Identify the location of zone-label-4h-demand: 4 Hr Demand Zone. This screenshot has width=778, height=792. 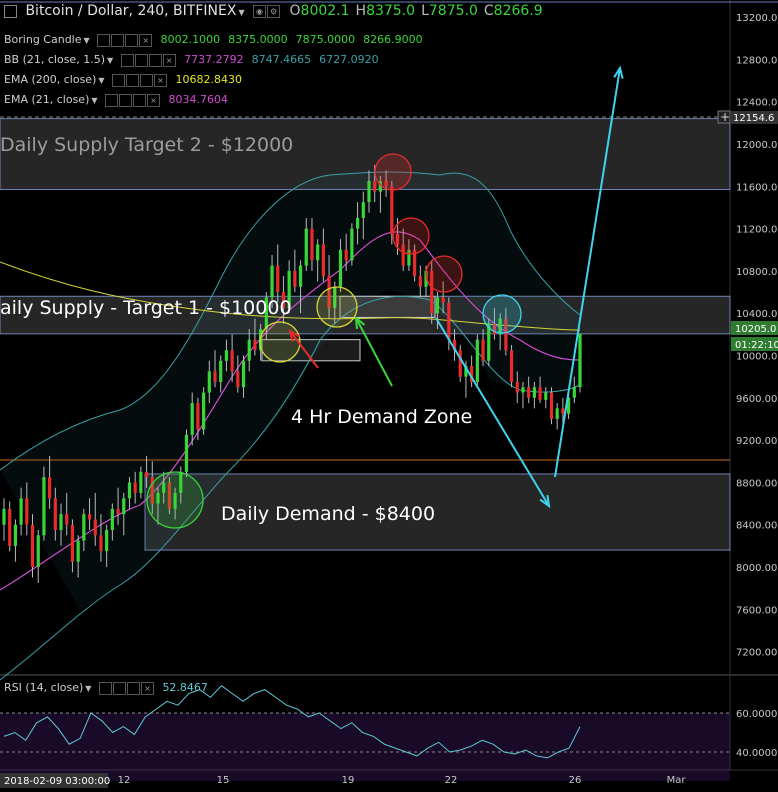
(381, 417).